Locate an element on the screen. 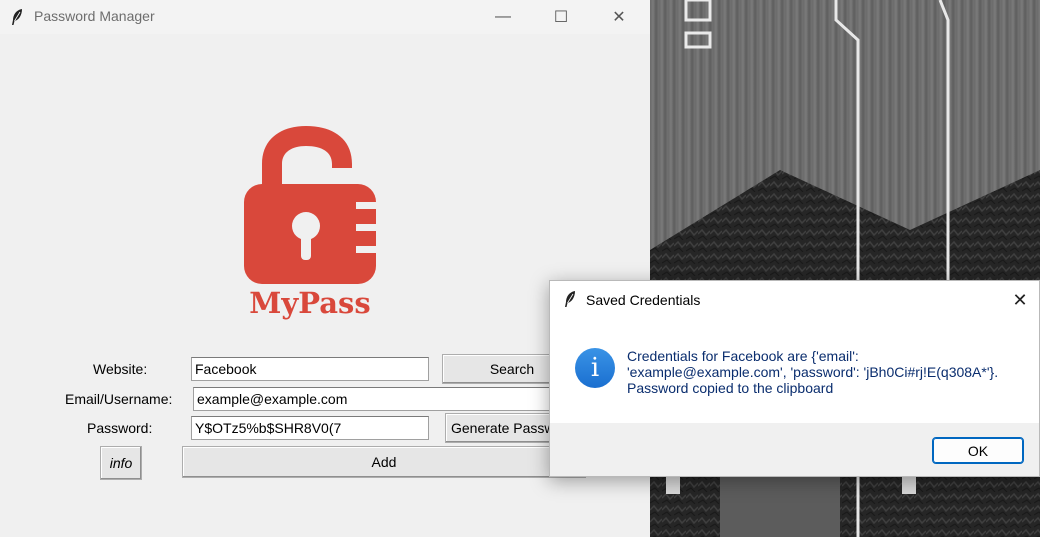  website-label: Website: is located at coordinates (120, 369).